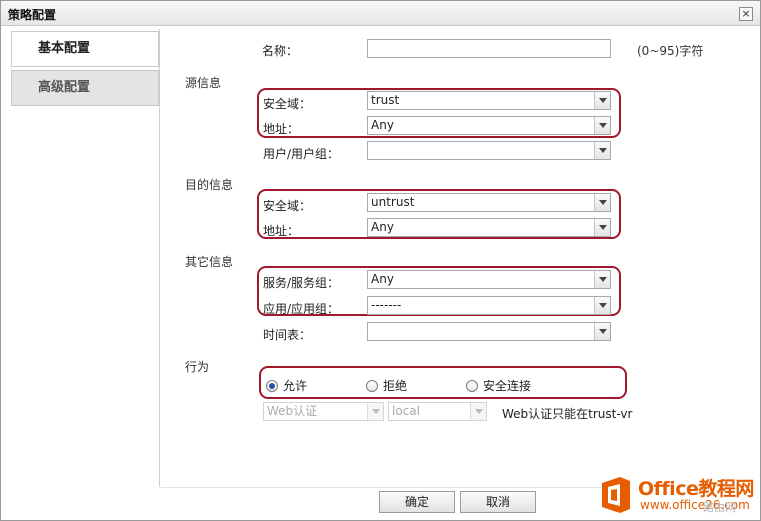 The height and width of the screenshot is (521, 761). What do you see at coordinates (719, 507) in the screenshot?
I see `watermark: 路由网` at bounding box center [719, 507].